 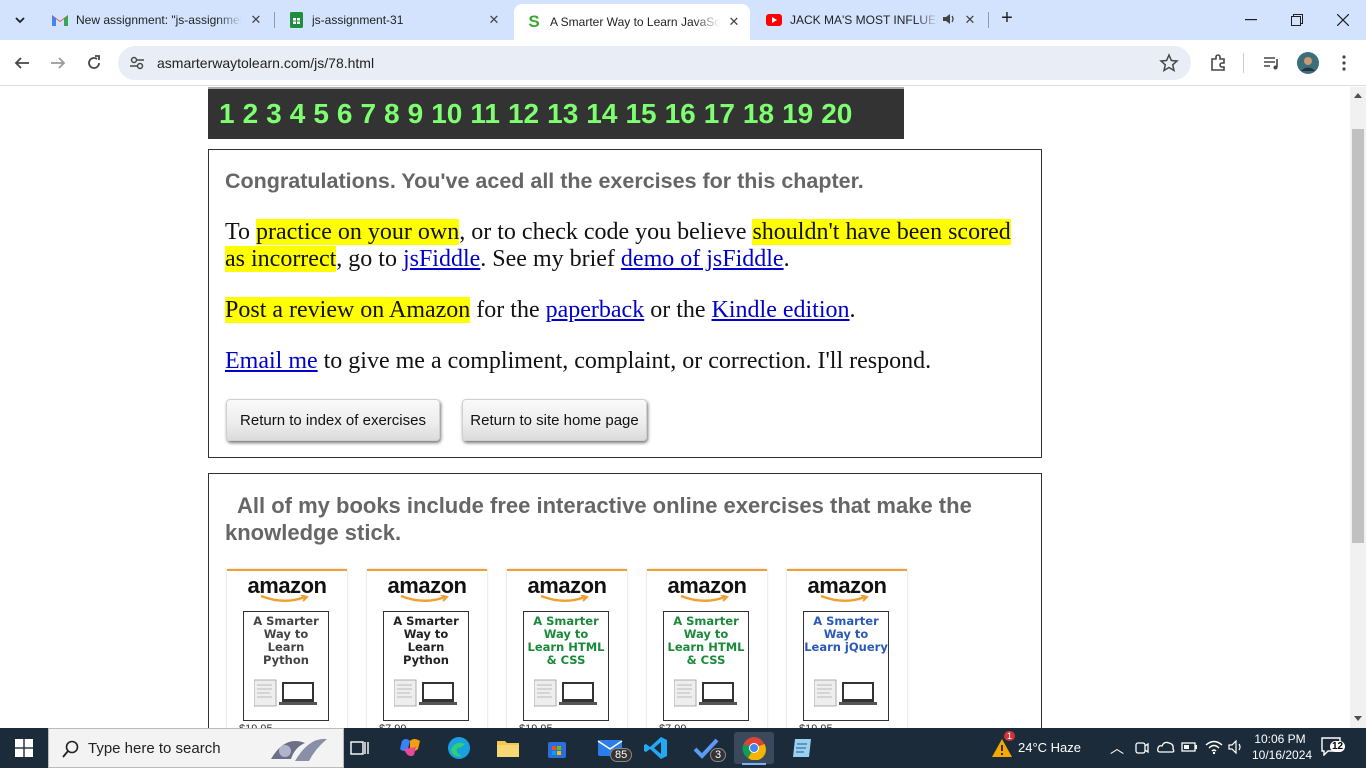 I want to click on bookmark-star-icon, so click(x=1169, y=63).